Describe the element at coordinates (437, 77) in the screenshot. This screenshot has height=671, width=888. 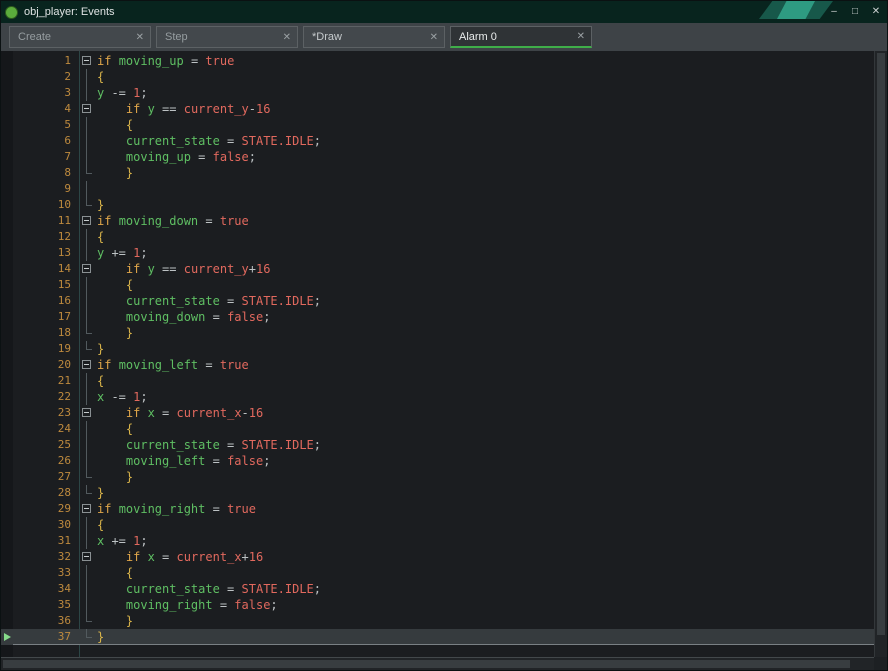
I see `code-line: 2{` at that location.